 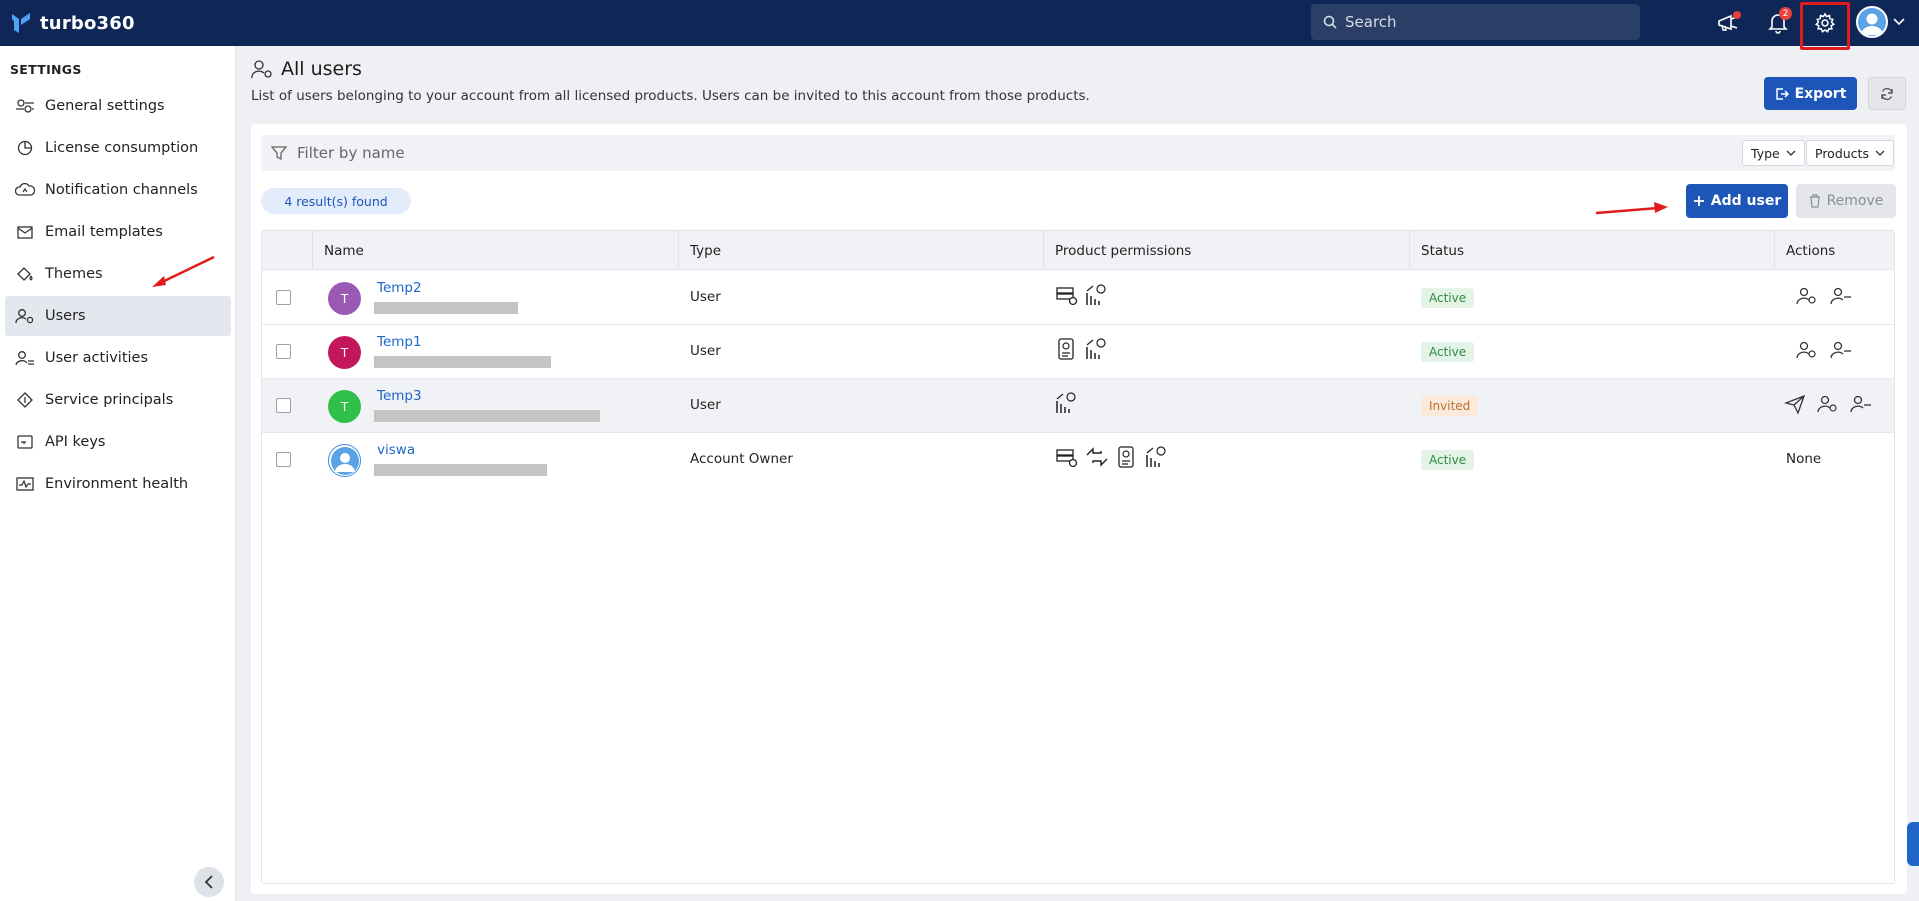 What do you see at coordinates (118, 148) in the screenshot?
I see `sidebar-item-license-consumption: License consumption` at bounding box center [118, 148].